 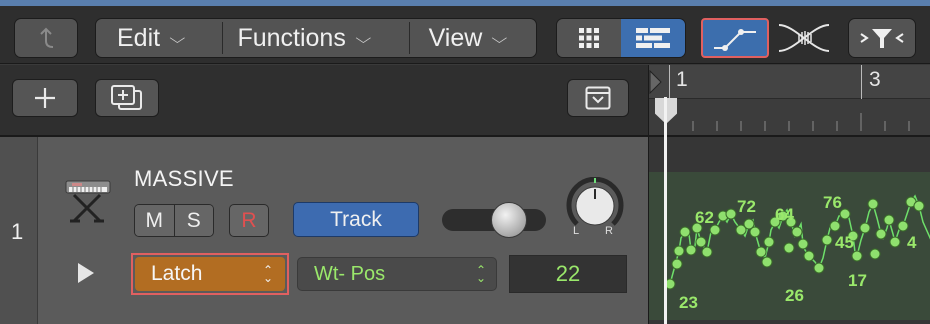 I want to click on ruler-start-marker-icon, so click(x=655, y=82).